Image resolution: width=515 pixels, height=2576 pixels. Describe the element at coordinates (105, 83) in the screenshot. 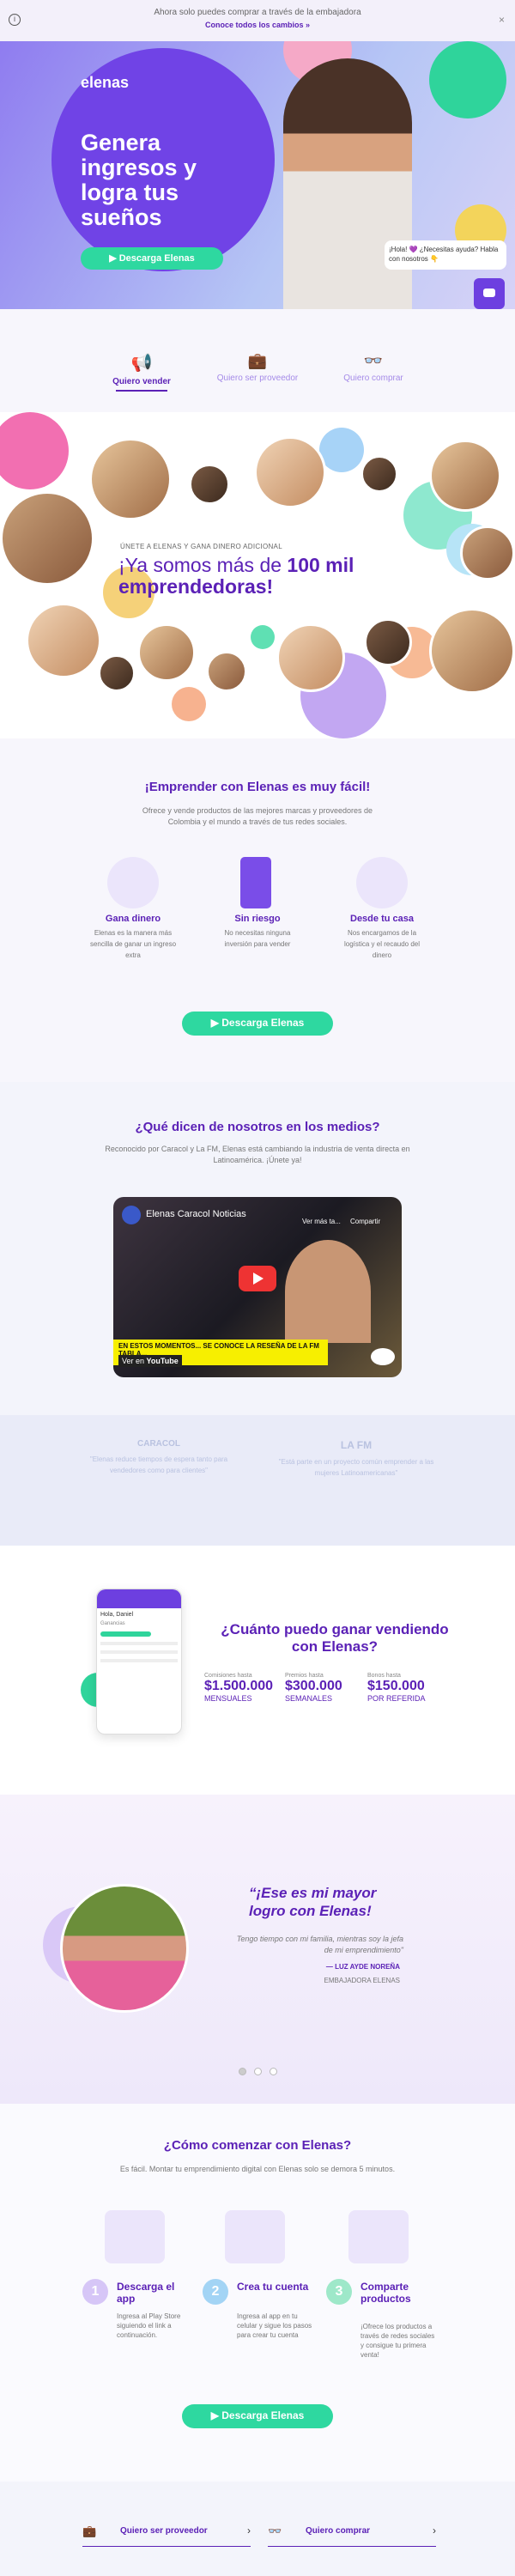

I see `logo: elenas` at that location.